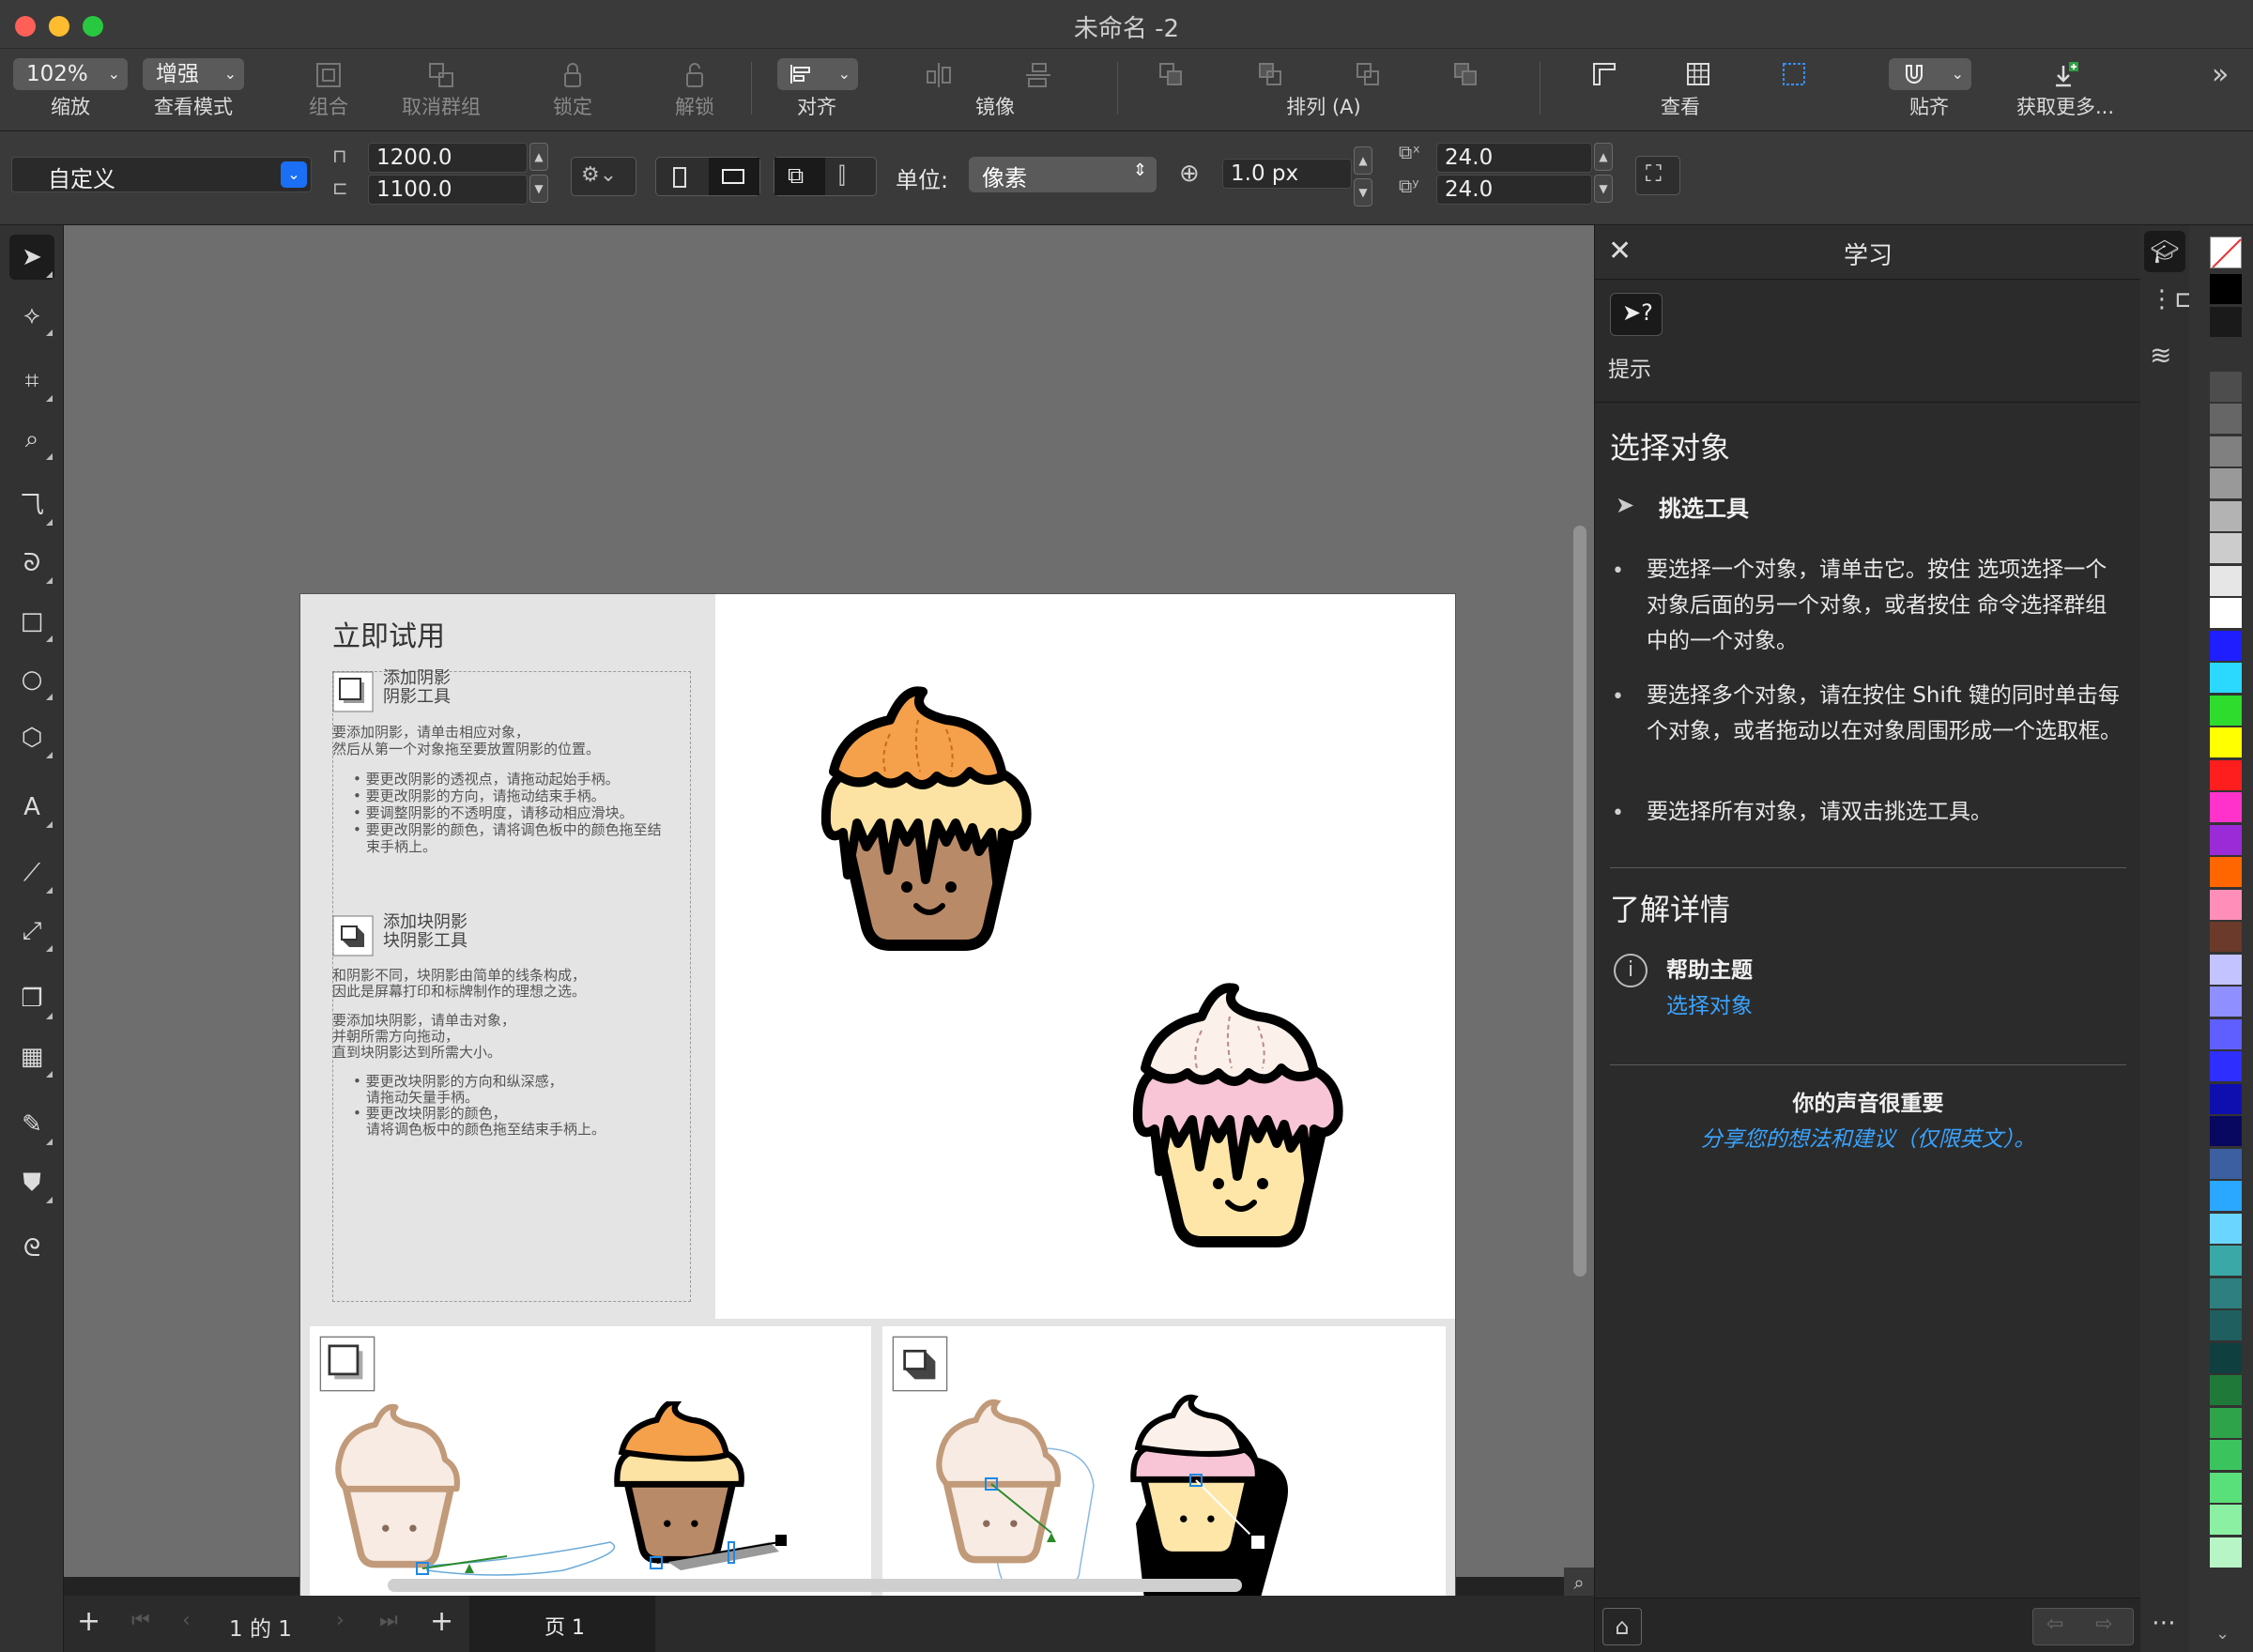  What do you see at coordinates (818, 74) in the screenshot?
I see `align-dropdown: ⌄` at bounding box center [818, 74].